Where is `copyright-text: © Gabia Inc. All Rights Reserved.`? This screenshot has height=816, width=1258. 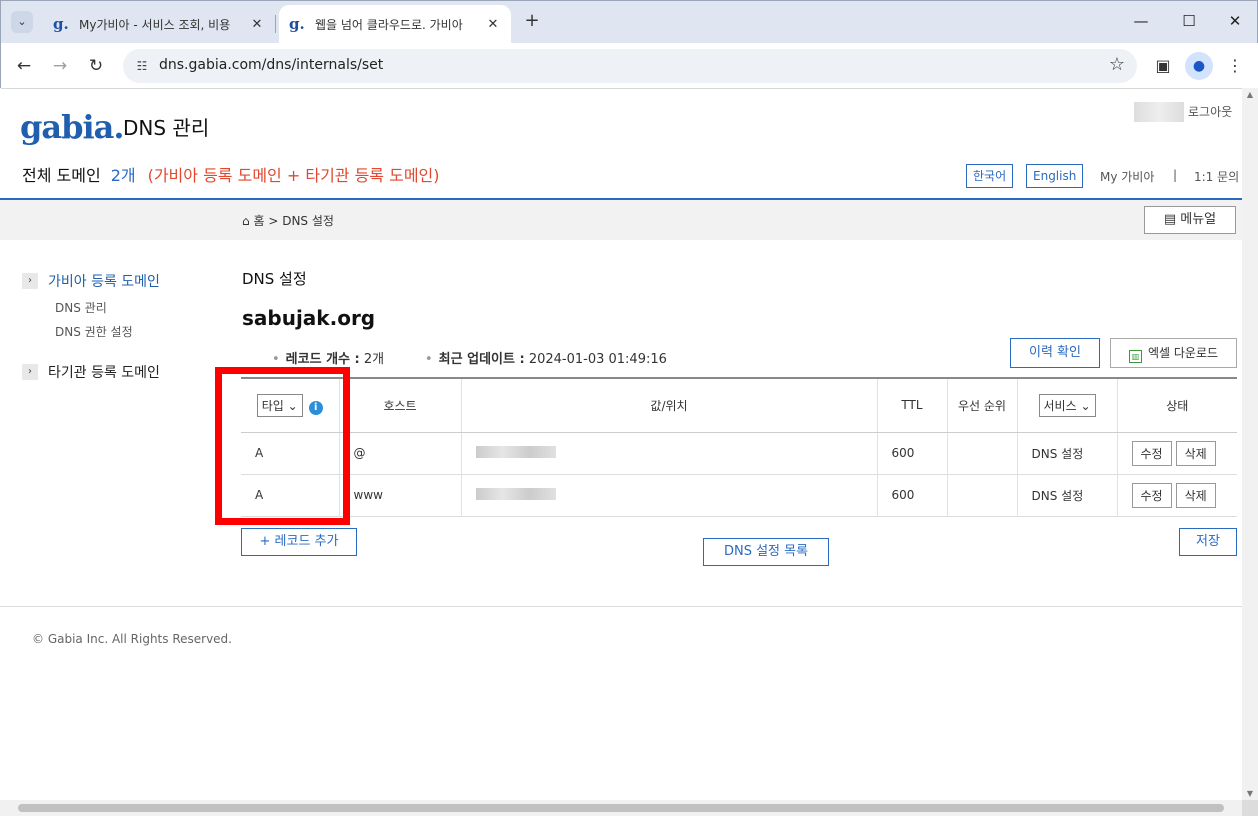 copyright-text: © Gabia Inc. All Rights Reserved. is located at coordinates (132, 639).